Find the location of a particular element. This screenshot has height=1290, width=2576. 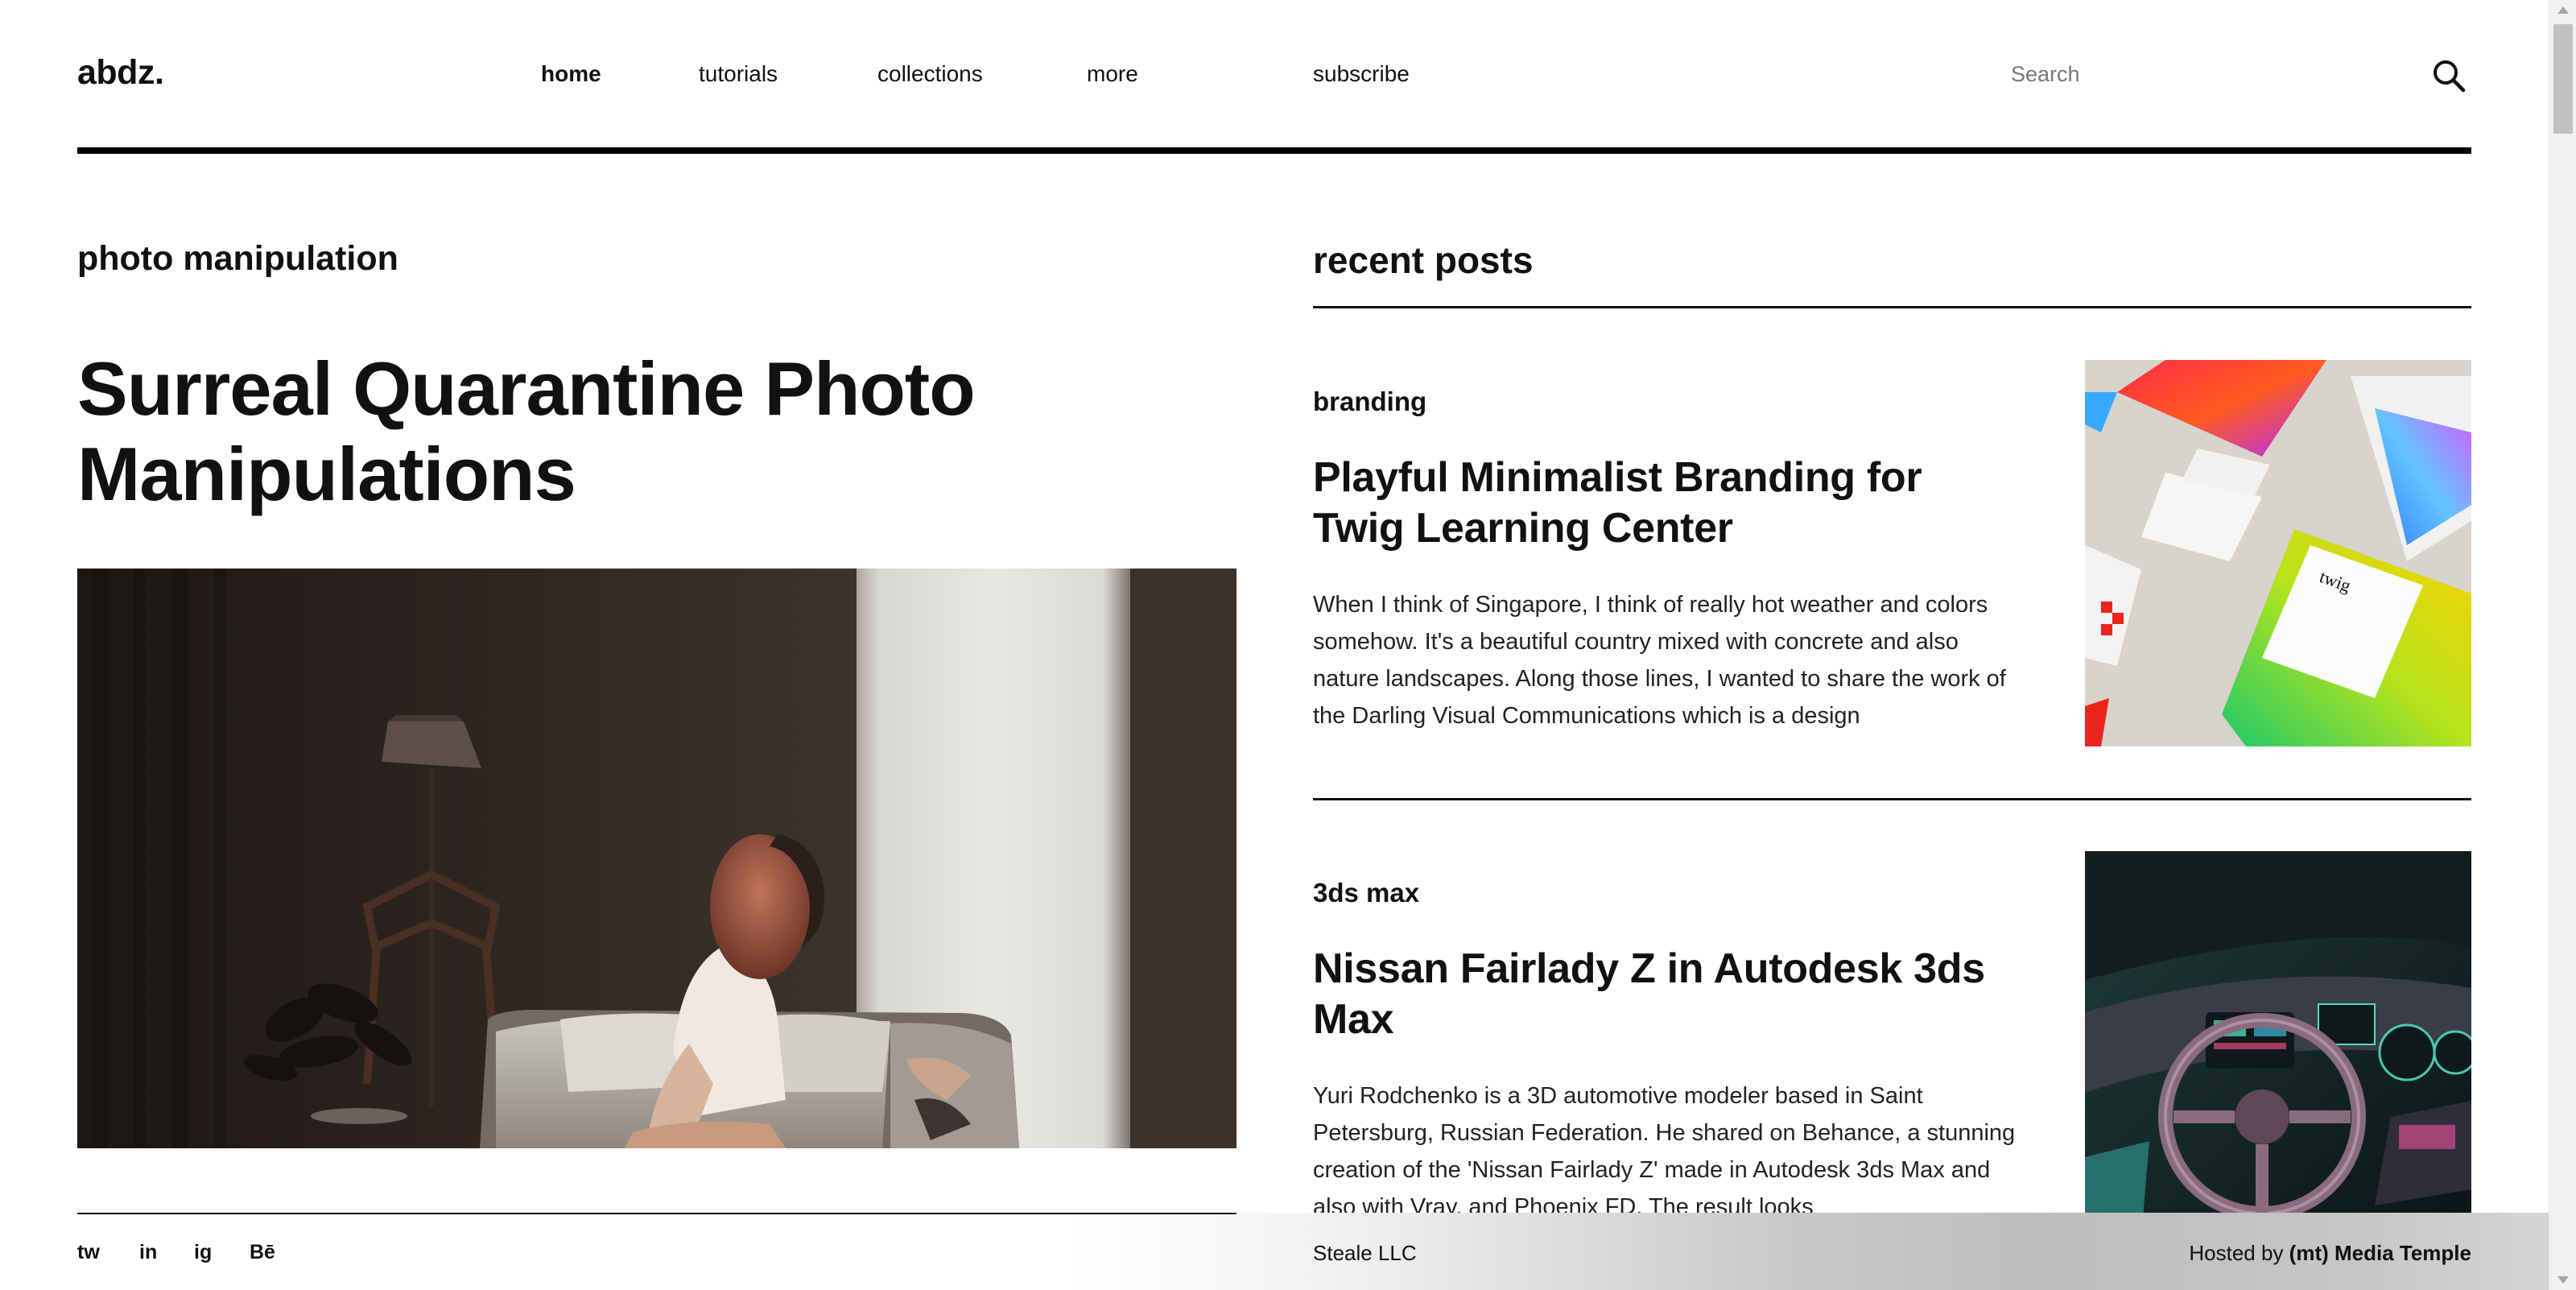

nav-more: more is located at coordinates (1112, 74).